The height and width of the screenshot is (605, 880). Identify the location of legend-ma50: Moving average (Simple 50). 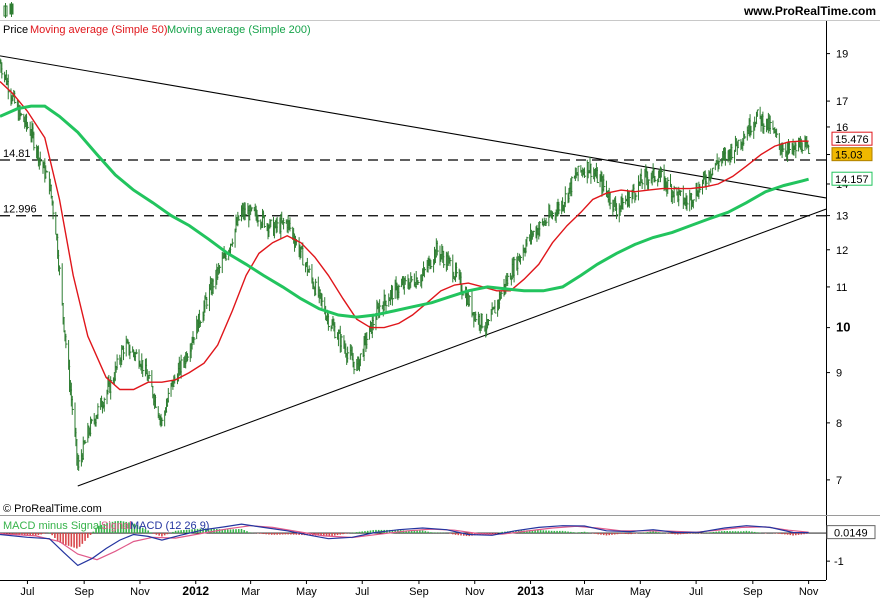
(99, 30).